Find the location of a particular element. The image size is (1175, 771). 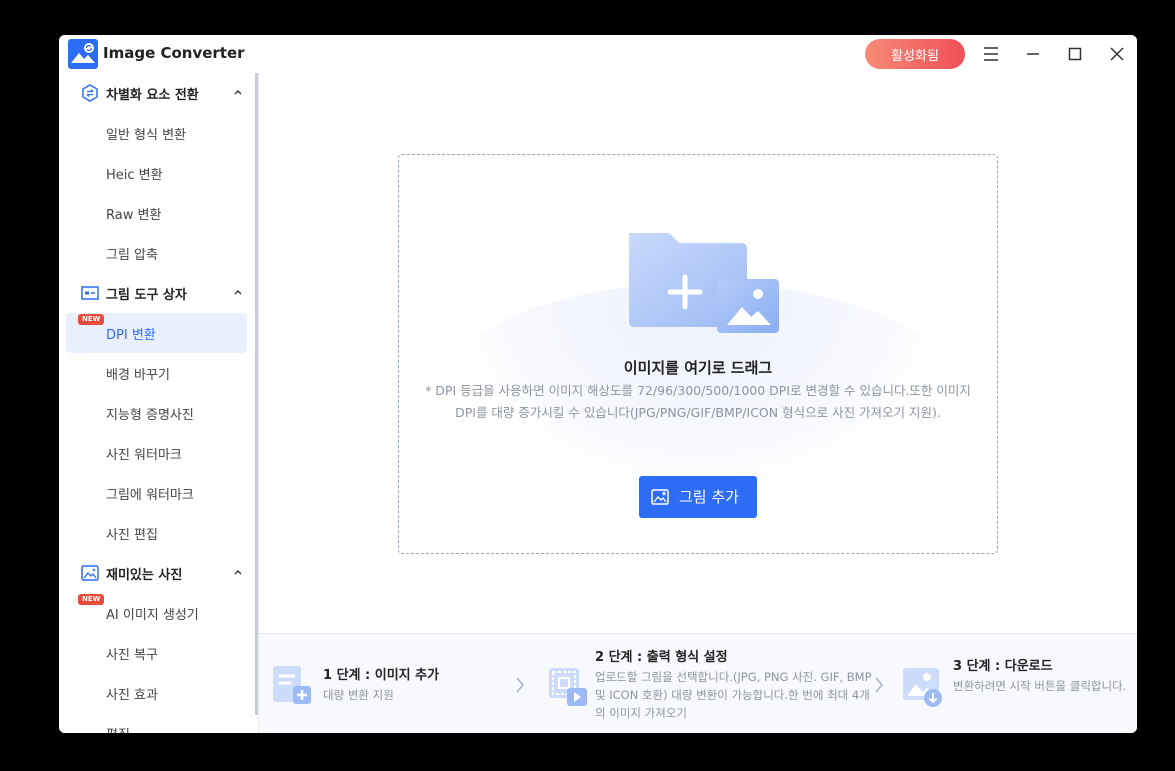

sidebar-section-differentiated-conversion: 차별화 요소 전환 is located at coordinates (158, 93).